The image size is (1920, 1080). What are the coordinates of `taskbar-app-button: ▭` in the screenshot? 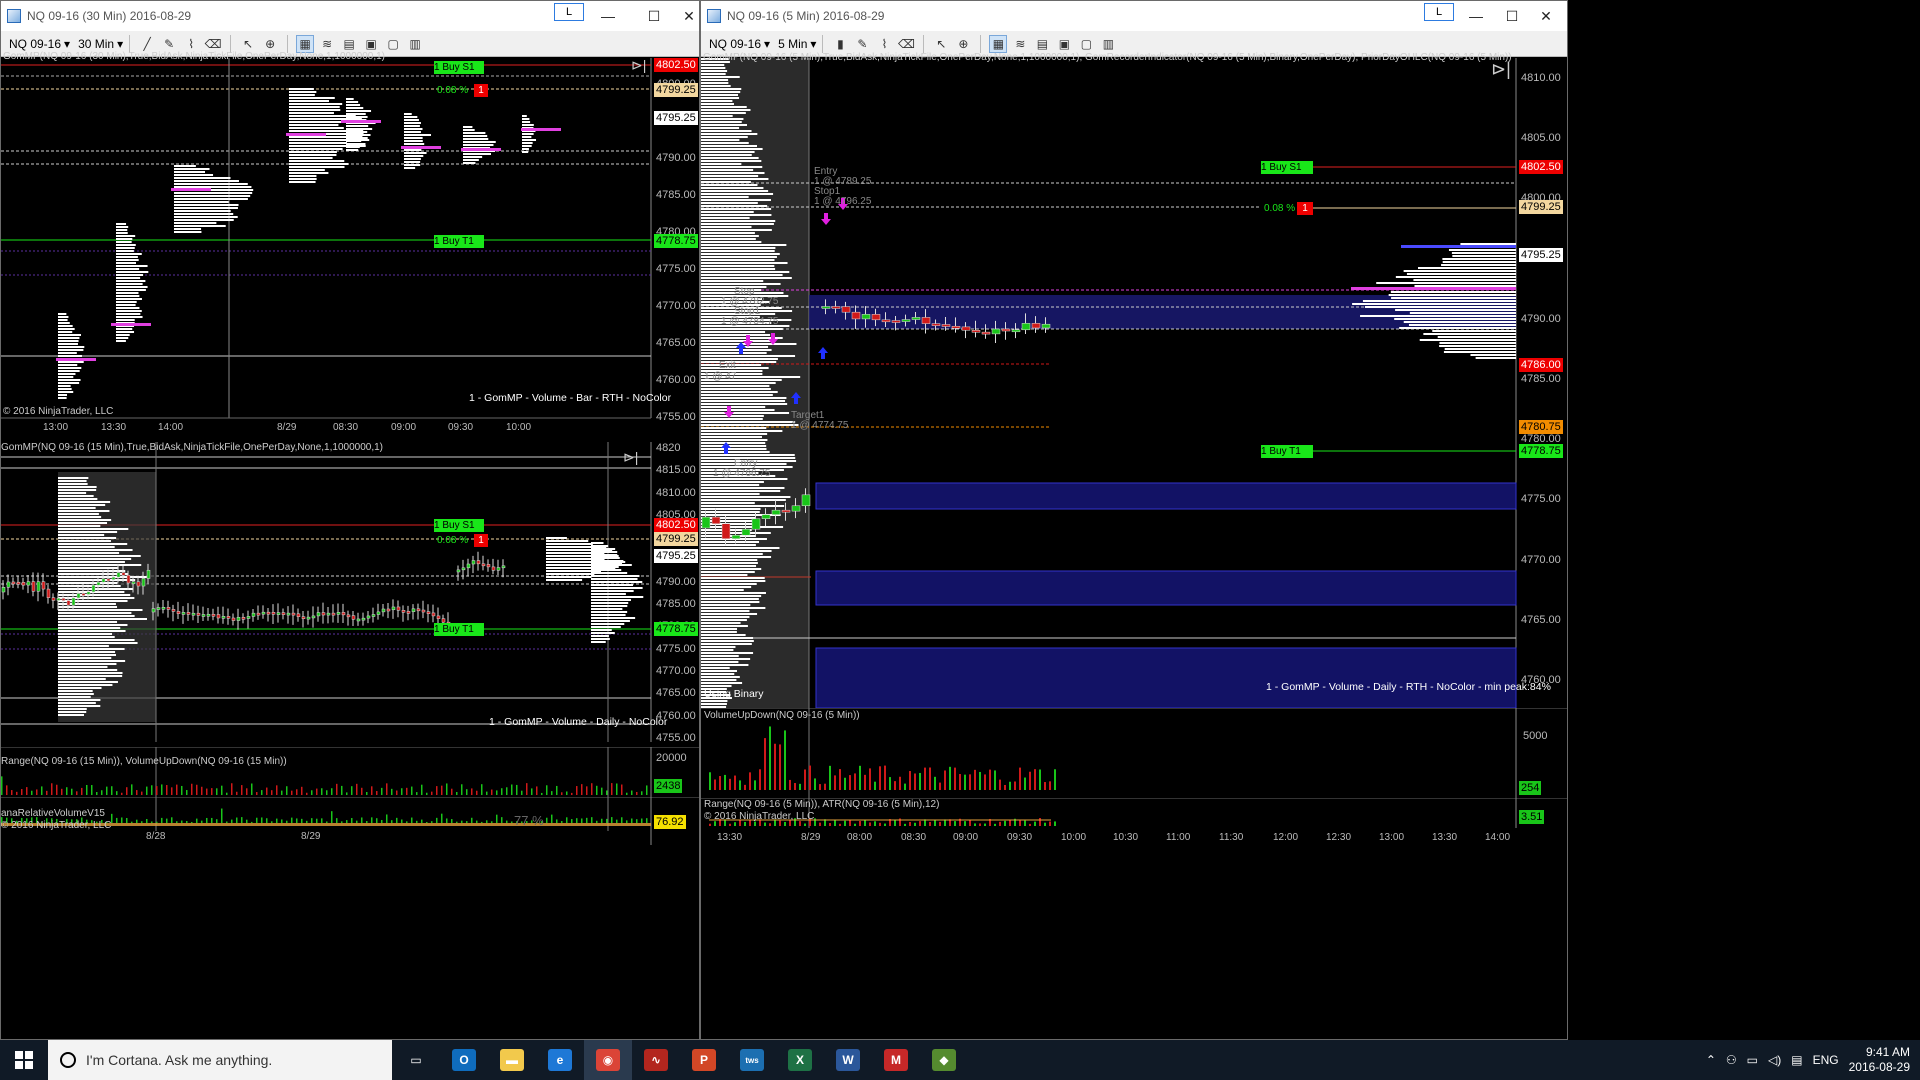 It's located at (416, 1060).